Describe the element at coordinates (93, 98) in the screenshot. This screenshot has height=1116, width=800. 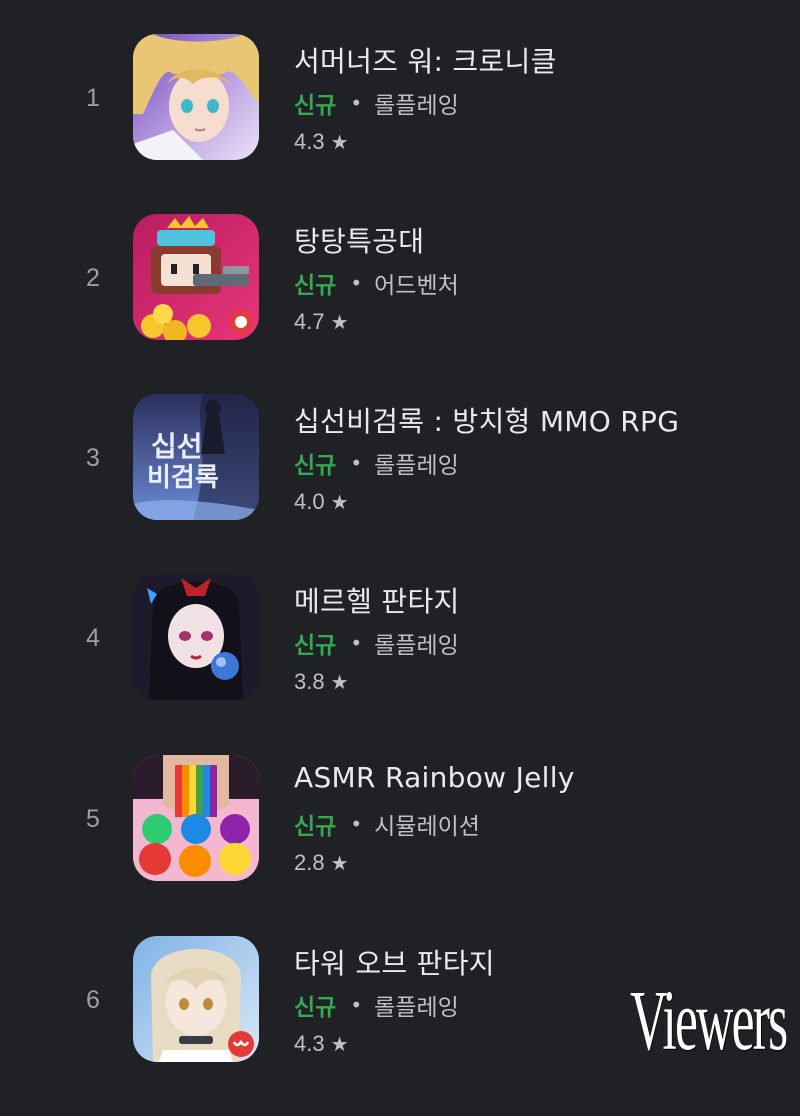
I see `rank-number: 1` at that location.